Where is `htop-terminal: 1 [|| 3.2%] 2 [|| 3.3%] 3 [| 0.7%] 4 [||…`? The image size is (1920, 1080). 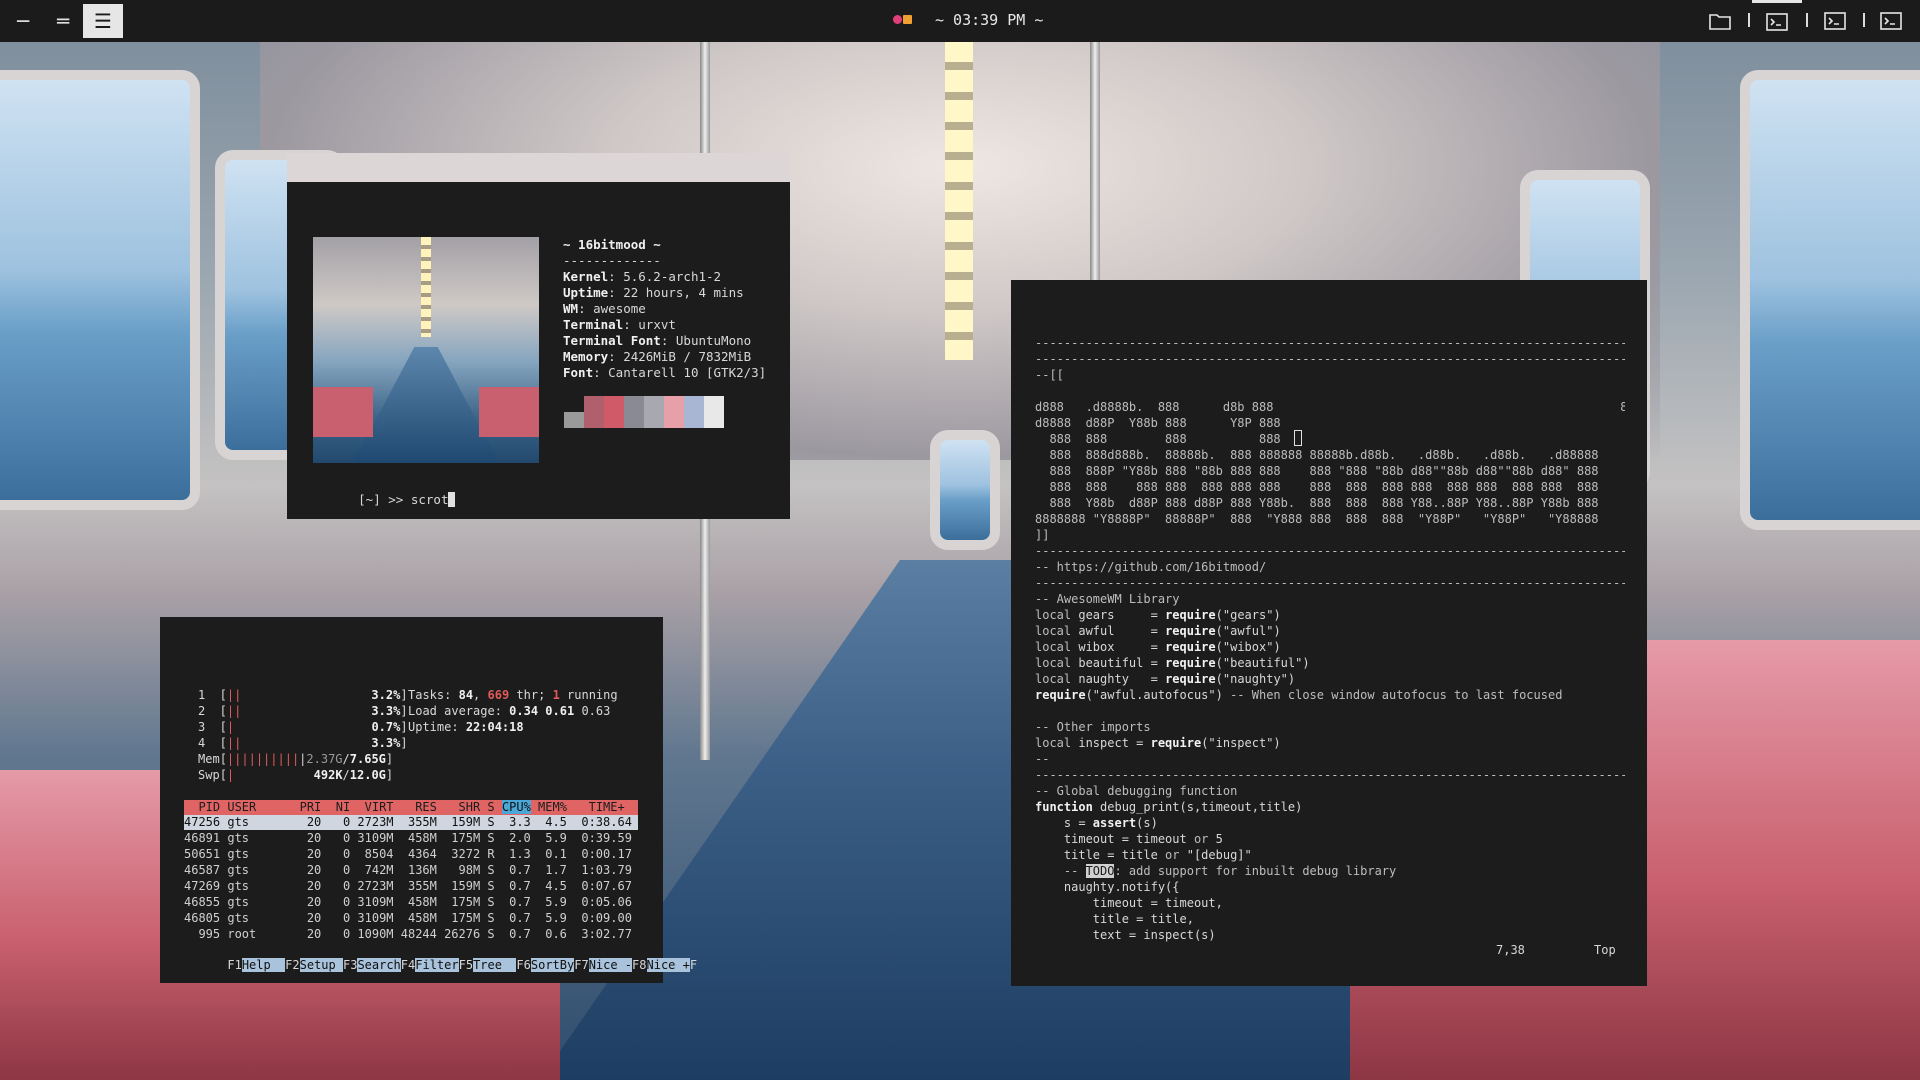 htop-terminal: 1 [|| 3.2%] 2 [|| 3.3%] 3 [| 0.7%] 4 [||… is located at coordinates (428, 800).